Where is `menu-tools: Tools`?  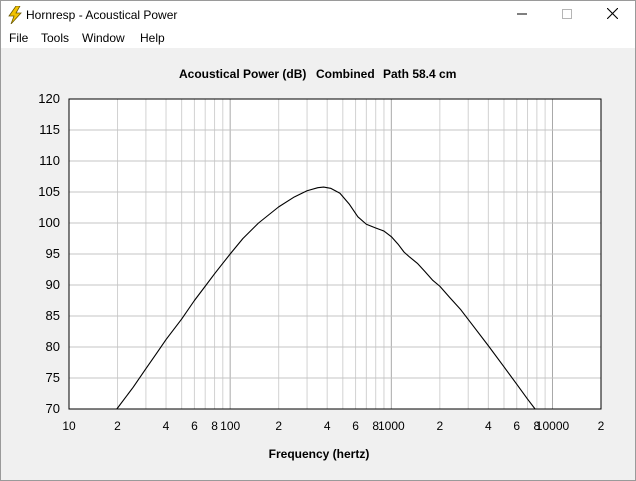 menu-tools: Tools is located at coordinates (55, 38).